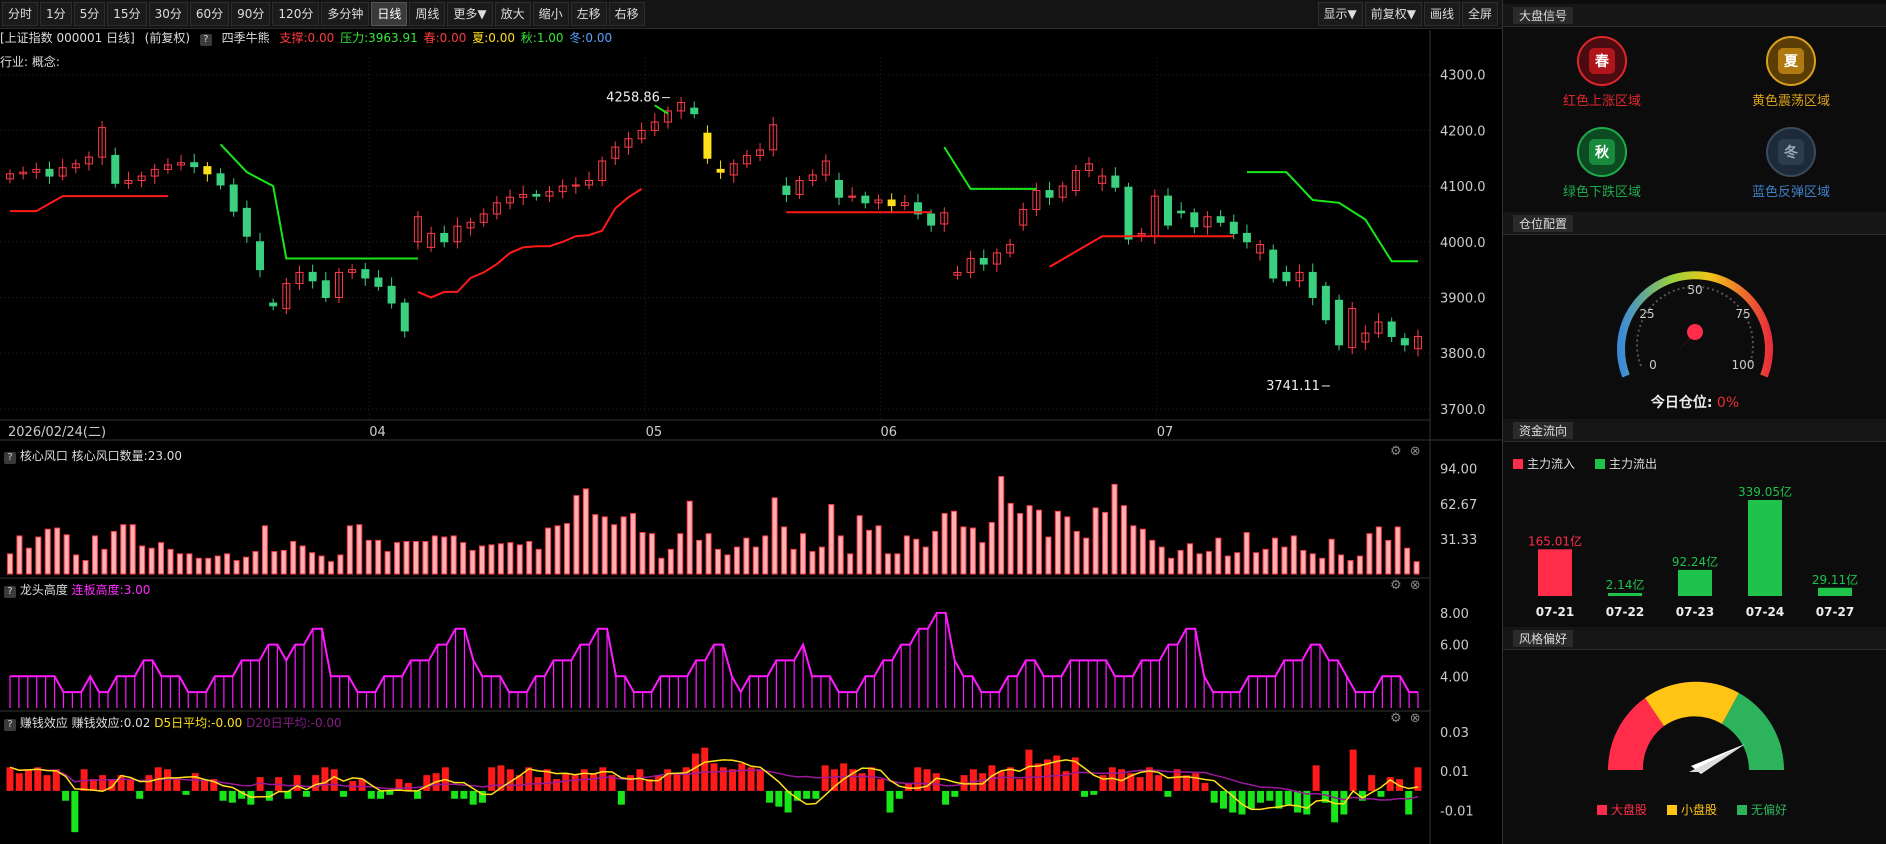 The width and height of the screenshot is (1886, 844). Describe the element at coordinates (633, 98) in the screenshot. I see `high-annotation: 4258.86` at that location.